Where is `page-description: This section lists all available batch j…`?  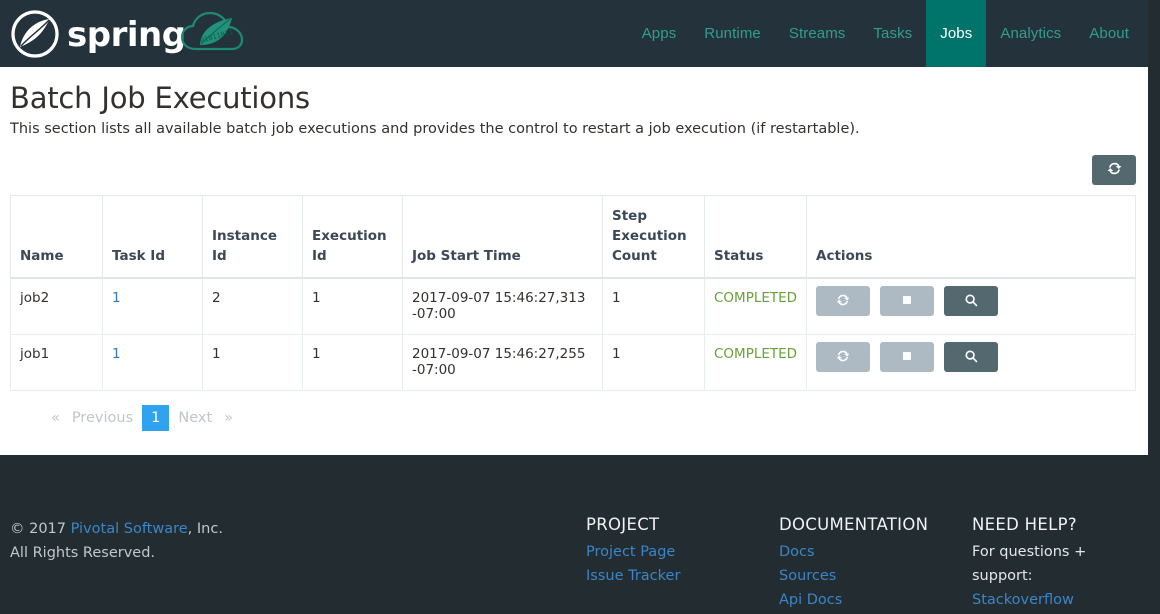 page-description: This section lists all available batch j… is located at coordinates (435, 128).